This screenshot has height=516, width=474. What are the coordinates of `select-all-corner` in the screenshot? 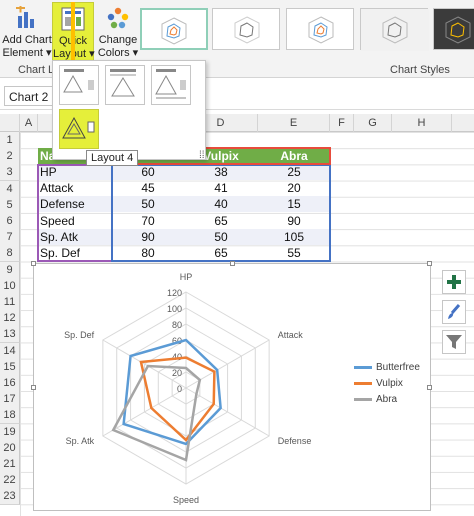 It's located at (10, 123).